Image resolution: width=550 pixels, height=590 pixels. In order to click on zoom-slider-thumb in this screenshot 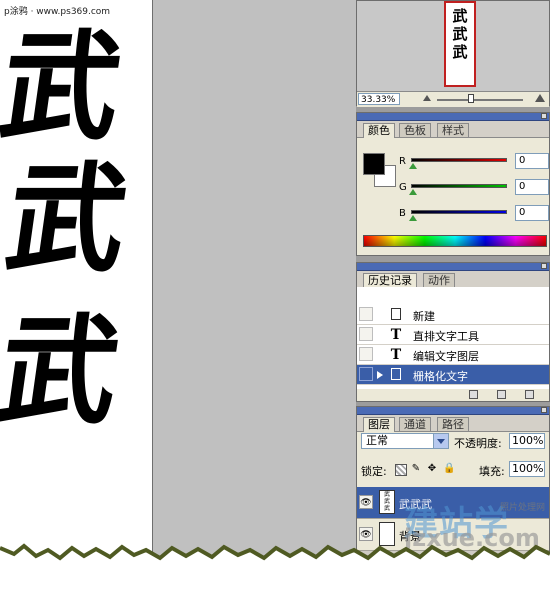, I will do `click(471, 98)`.